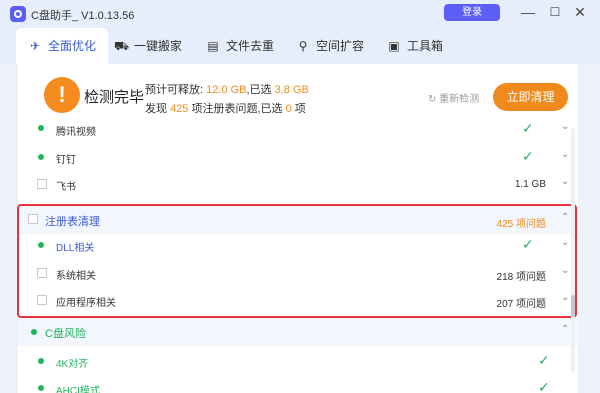  Describe the element at coordinates (425, 46) in the screenshot. I see `tab-label: 工具箱` at that location.